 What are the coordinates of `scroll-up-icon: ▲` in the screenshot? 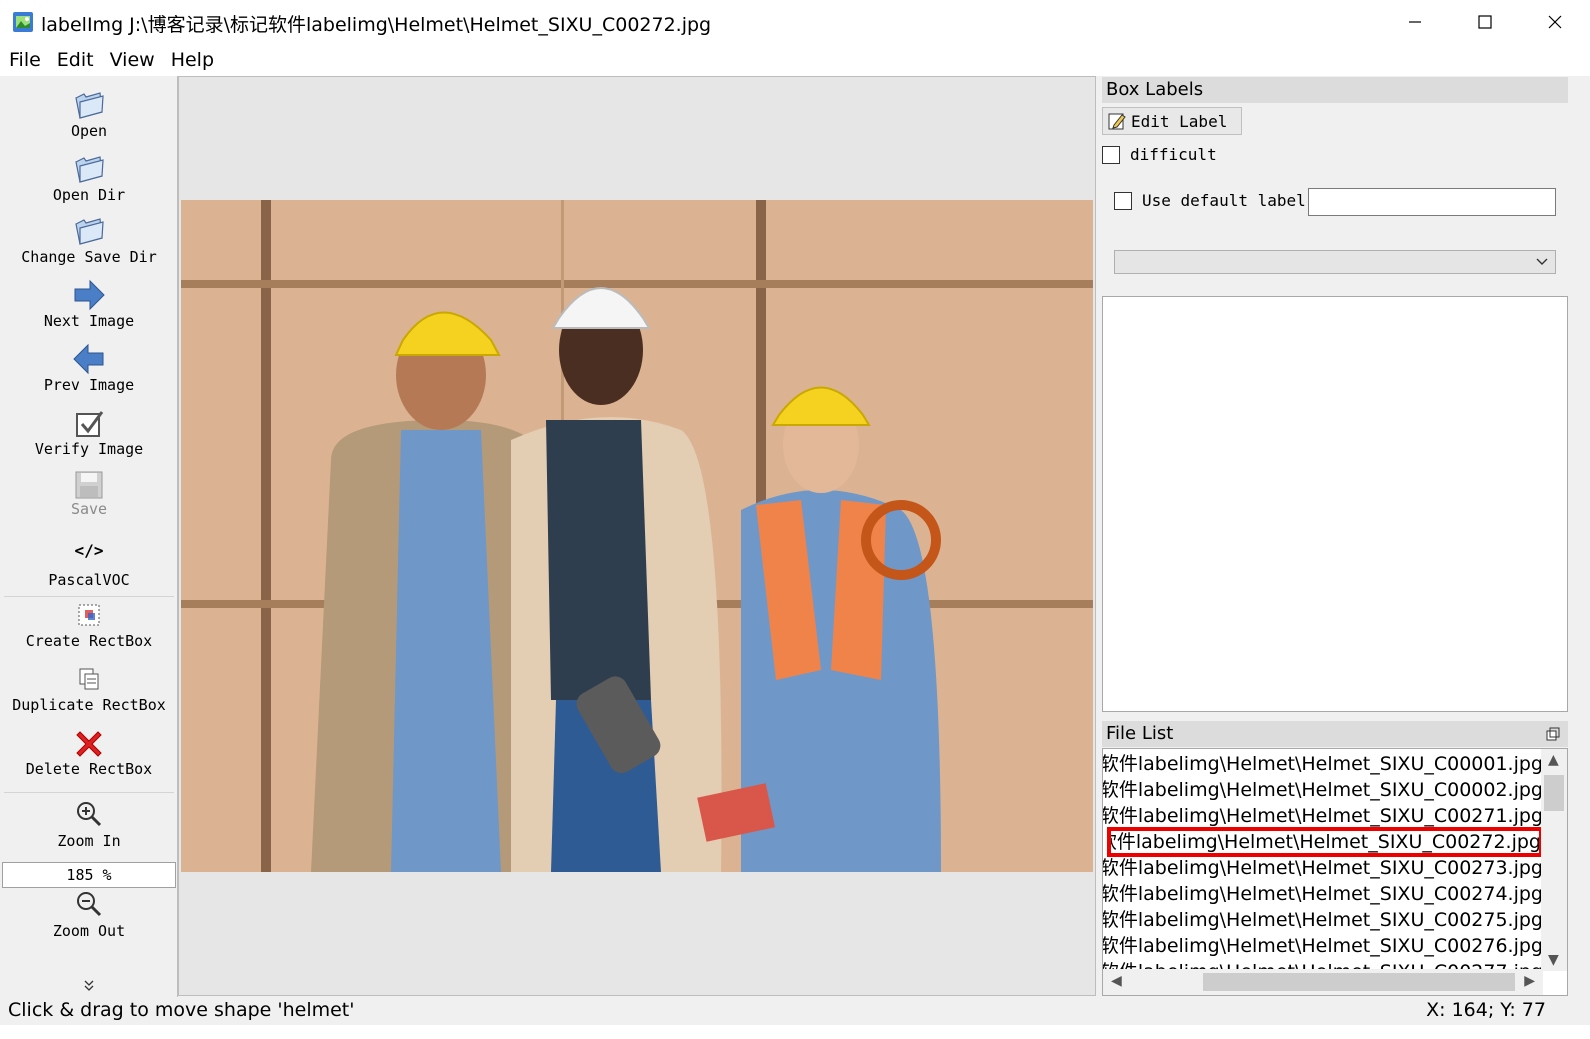 It's located at (1553, 760).